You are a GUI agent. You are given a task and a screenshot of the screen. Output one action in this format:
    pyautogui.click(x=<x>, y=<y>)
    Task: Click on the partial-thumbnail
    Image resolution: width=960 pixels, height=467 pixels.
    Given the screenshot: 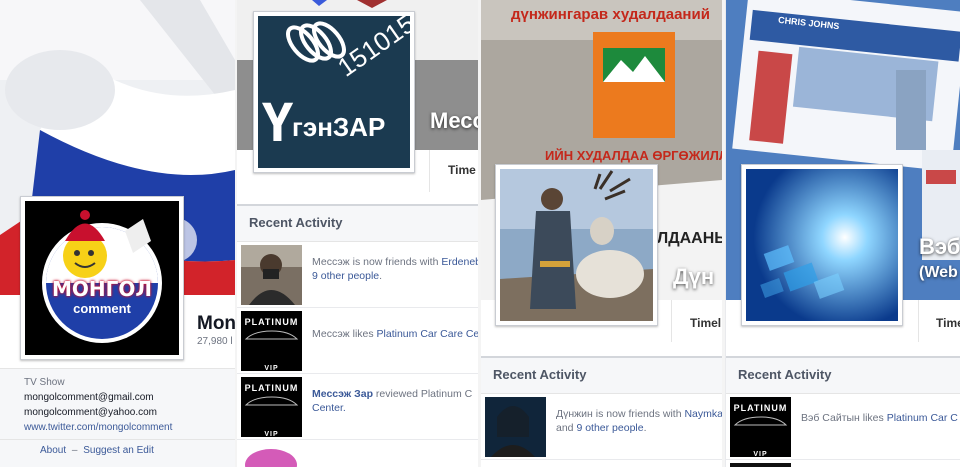 What is the action you would take?
    pyautogui.click(x=271, y=458)
    